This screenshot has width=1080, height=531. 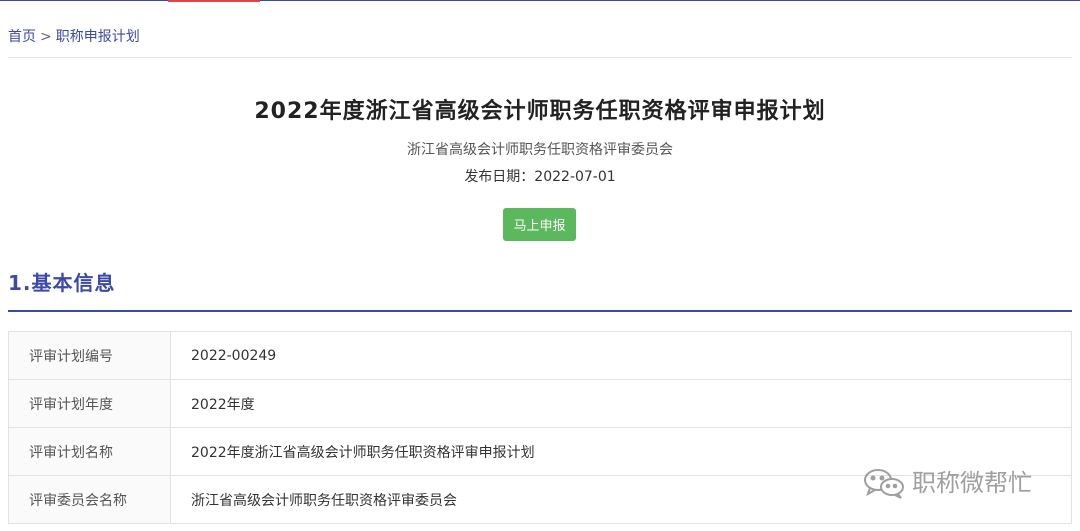 I want to click on watermark: 职称微帮忙, so click(x=947, y=483).